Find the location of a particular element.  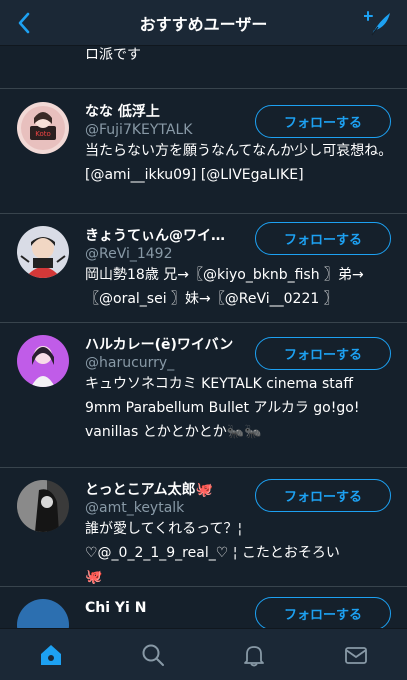

top-nav-bar: おすすめユーザー is located at coordinates (203, 23).